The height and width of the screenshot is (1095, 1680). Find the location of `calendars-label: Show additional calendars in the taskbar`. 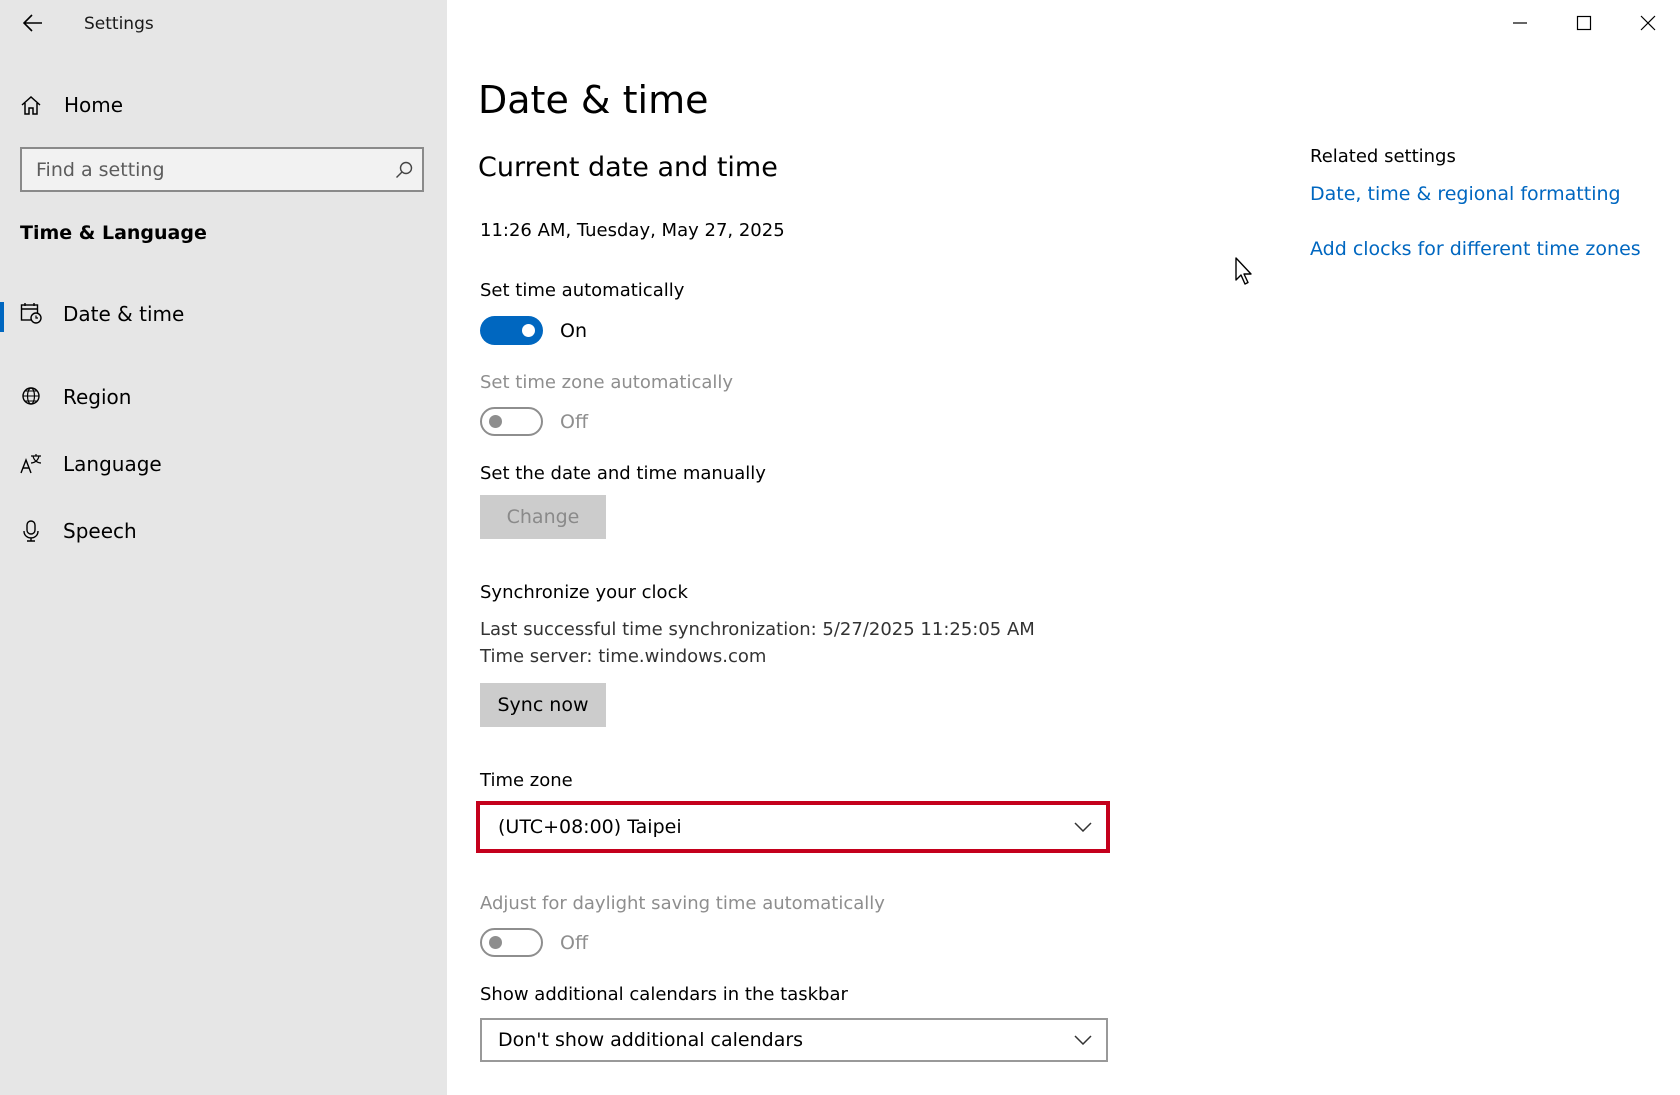

calendars-label: Show additional calendars in the taskbar is located at coordinates (664, 994).